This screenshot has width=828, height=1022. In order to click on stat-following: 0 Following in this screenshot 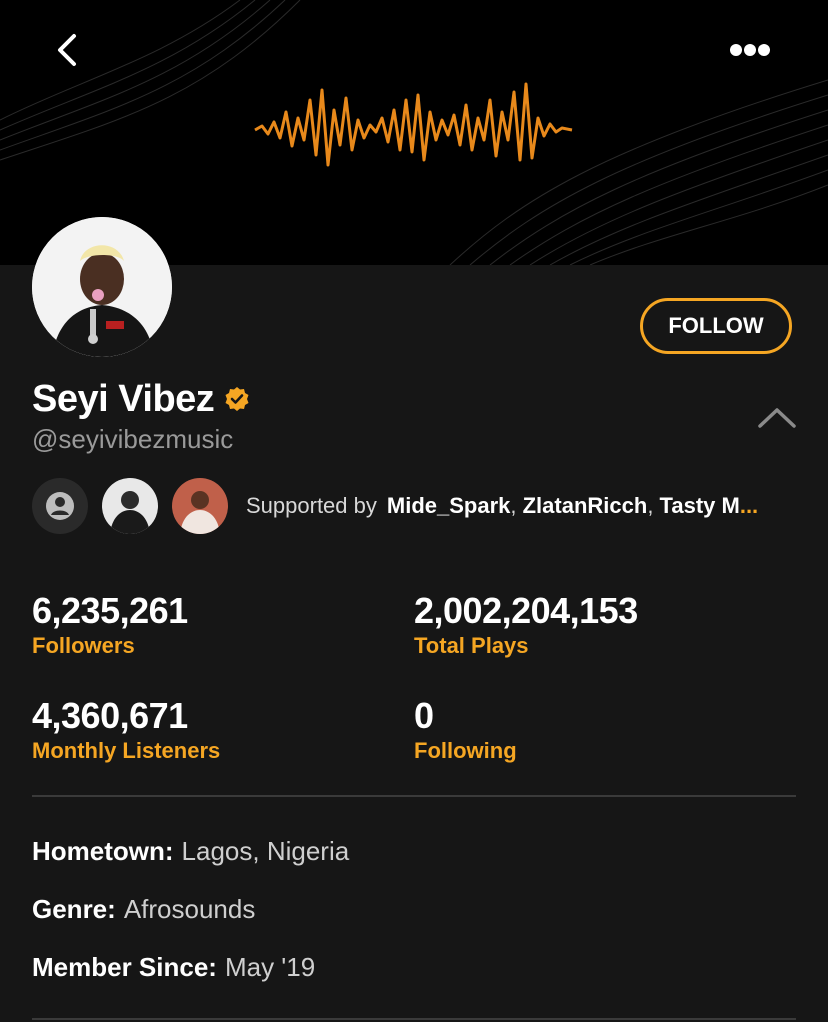, I will do `click(465, 730)`.